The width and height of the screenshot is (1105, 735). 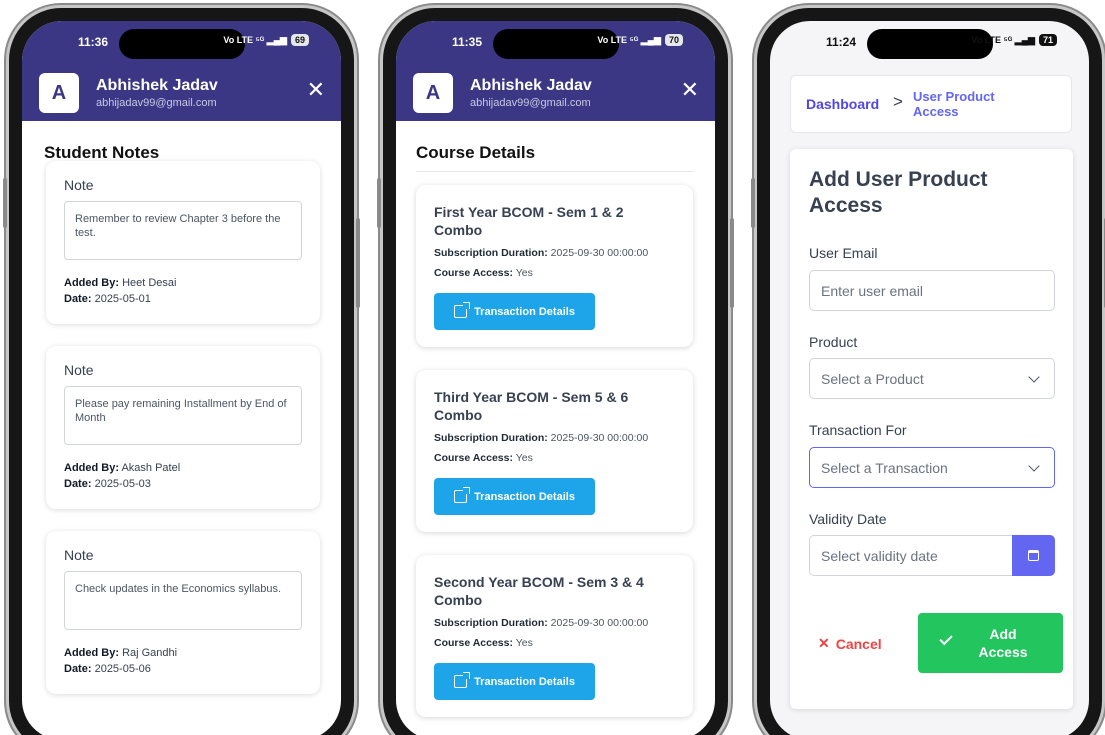 I want to click on note-added-by: Added By: Akash Patel, so click(x=122, y=468).